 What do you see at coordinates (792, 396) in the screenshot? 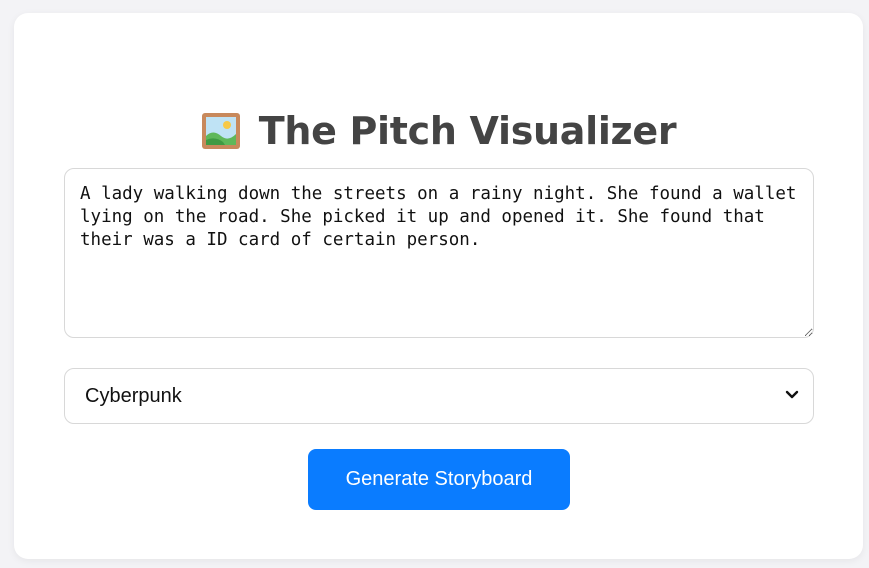
I see `chevron-down-icon` at bounding box center [792, 396].